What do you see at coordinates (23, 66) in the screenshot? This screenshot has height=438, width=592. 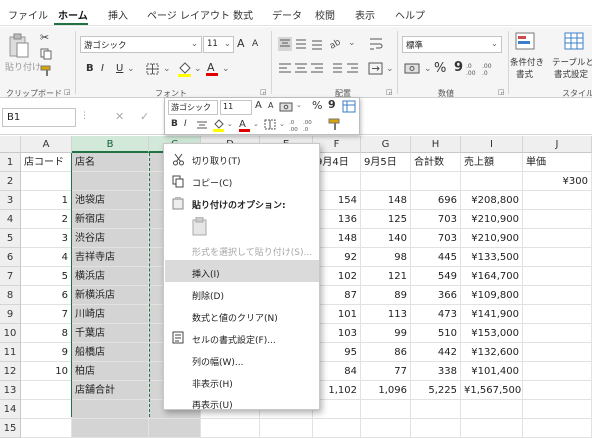 I see `paste-button: 貼り付け` at bounding box center [23, 66].